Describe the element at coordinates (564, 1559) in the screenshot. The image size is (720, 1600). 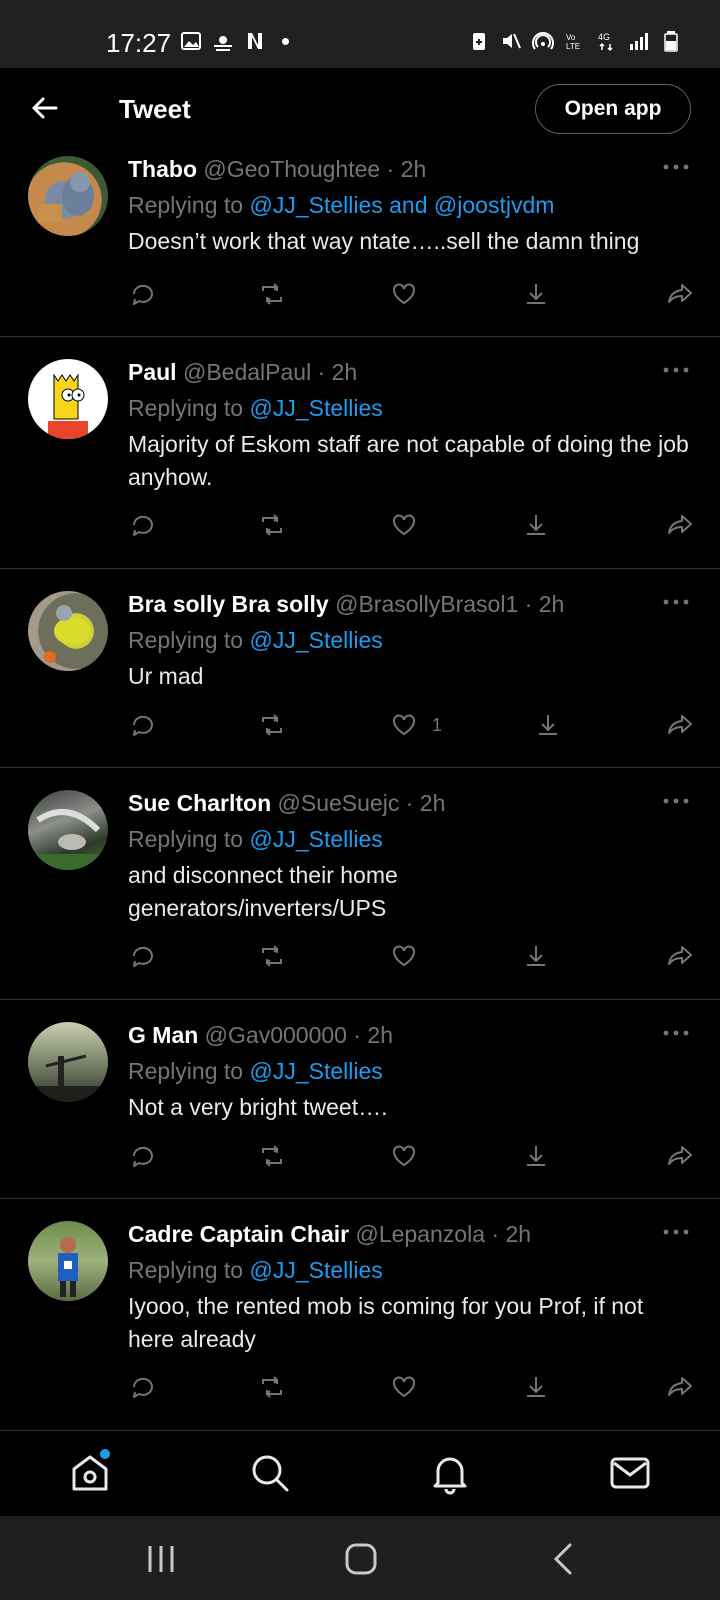
I see `back-button-icon` at that location.